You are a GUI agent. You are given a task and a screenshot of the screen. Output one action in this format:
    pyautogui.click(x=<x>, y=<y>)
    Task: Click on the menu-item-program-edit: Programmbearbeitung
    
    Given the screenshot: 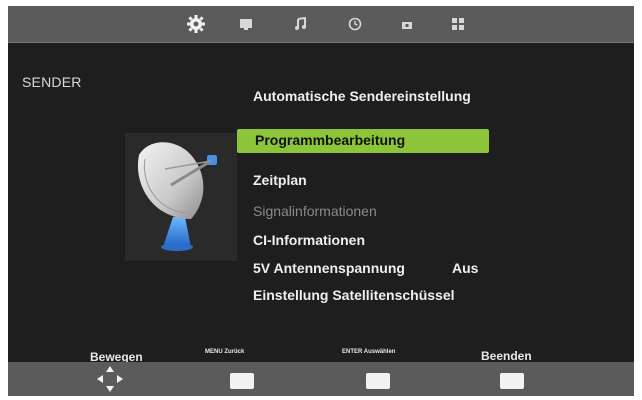 What is the action you would take?
    pyautogui.click(x=363, y=141)
    